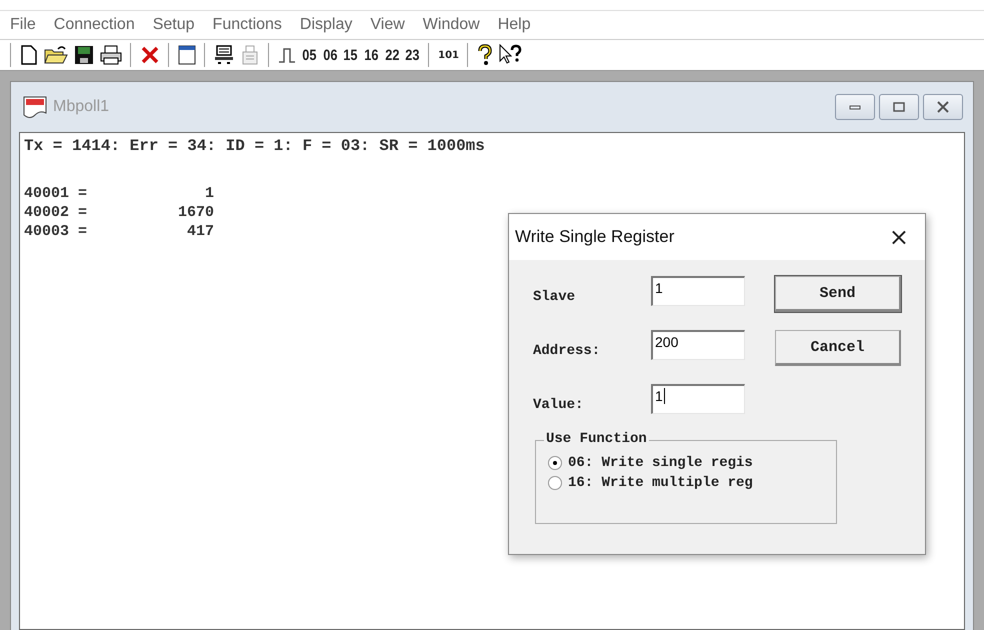  Describe the element at coordinates (554, 296) in the screenshot. I see `field-label: Slave` at that location.